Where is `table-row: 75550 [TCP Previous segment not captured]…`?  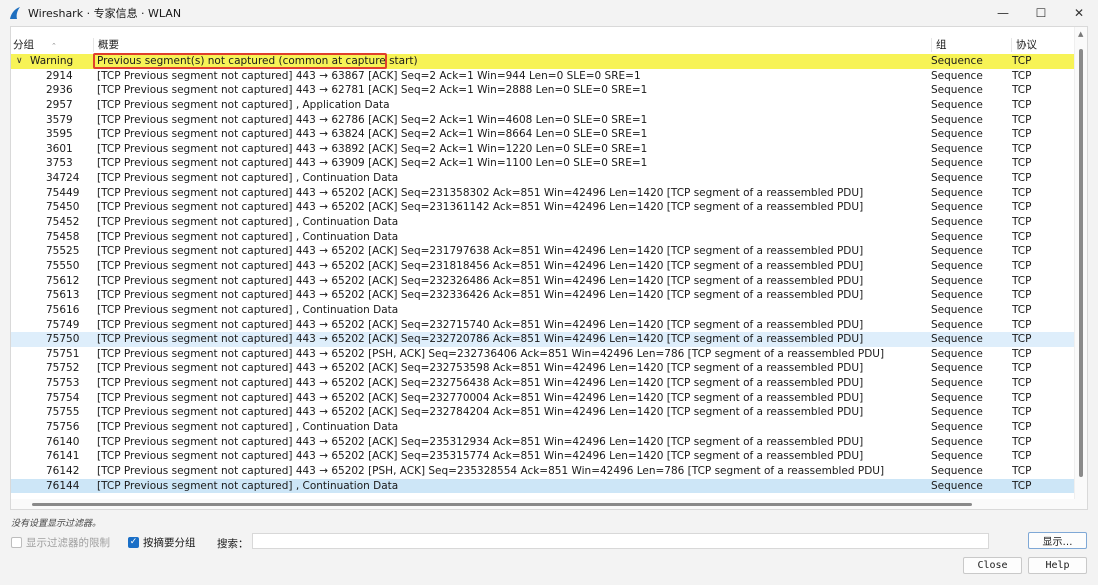 table-row: 75550 [TCP Previous segment not captured]… is located at coordinates (543, 266).